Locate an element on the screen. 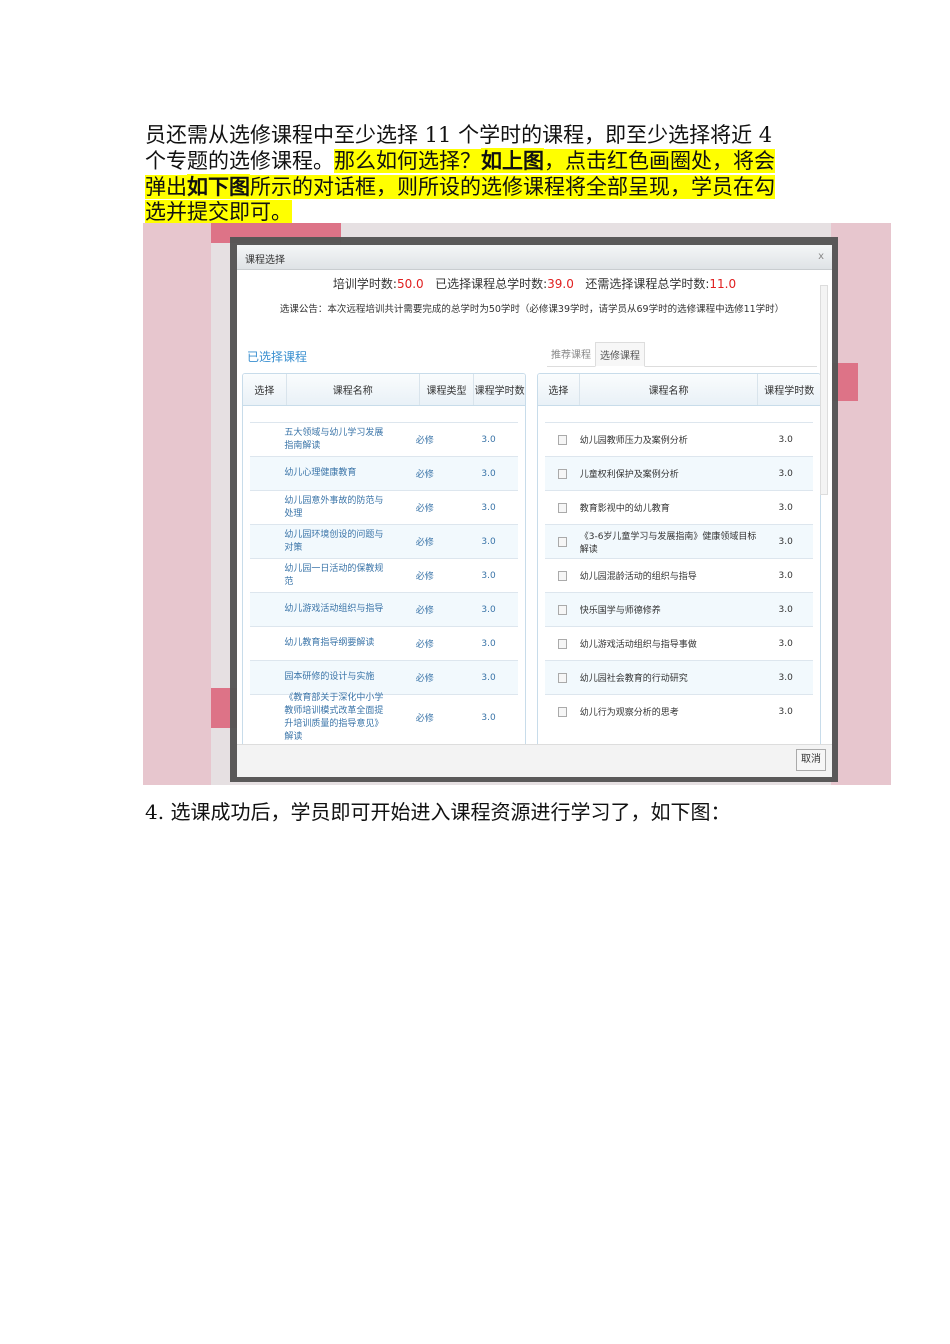  table-row: 幼儿园社会教育的行动研究 3.0 is located at coordinates (679, 677).